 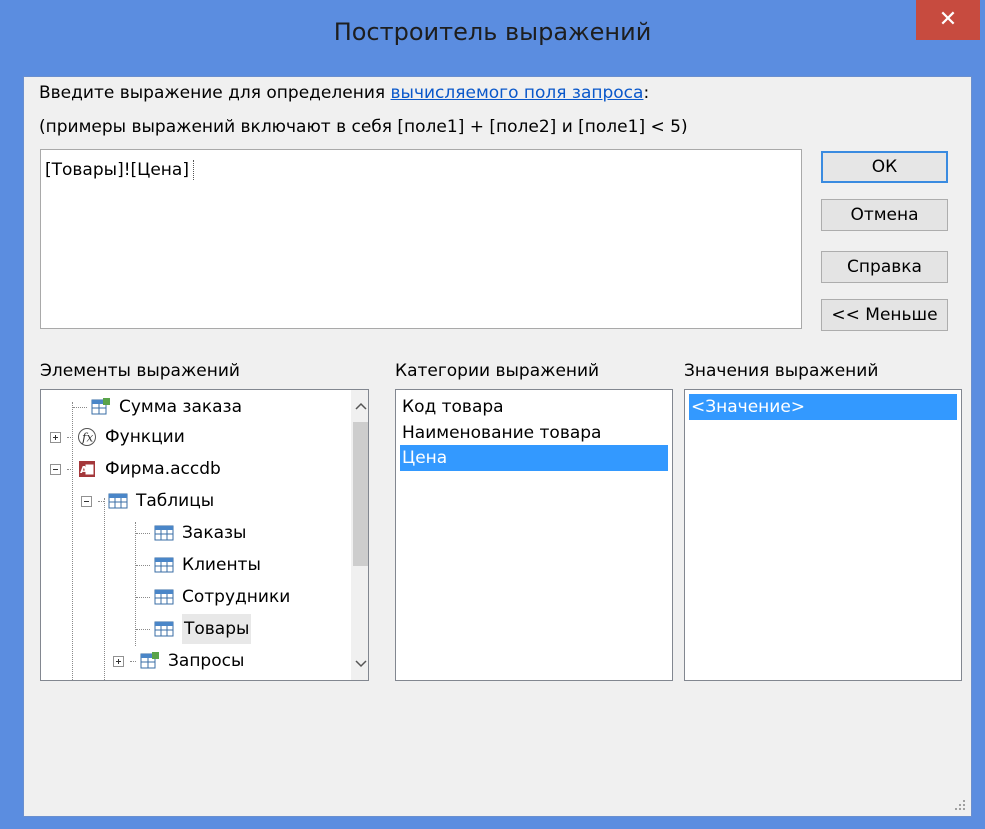 What do you see at coordinates (823, 407) in the screenshot?
I see `list-item-selected: <Значение>` at bounding box center [823, 407].